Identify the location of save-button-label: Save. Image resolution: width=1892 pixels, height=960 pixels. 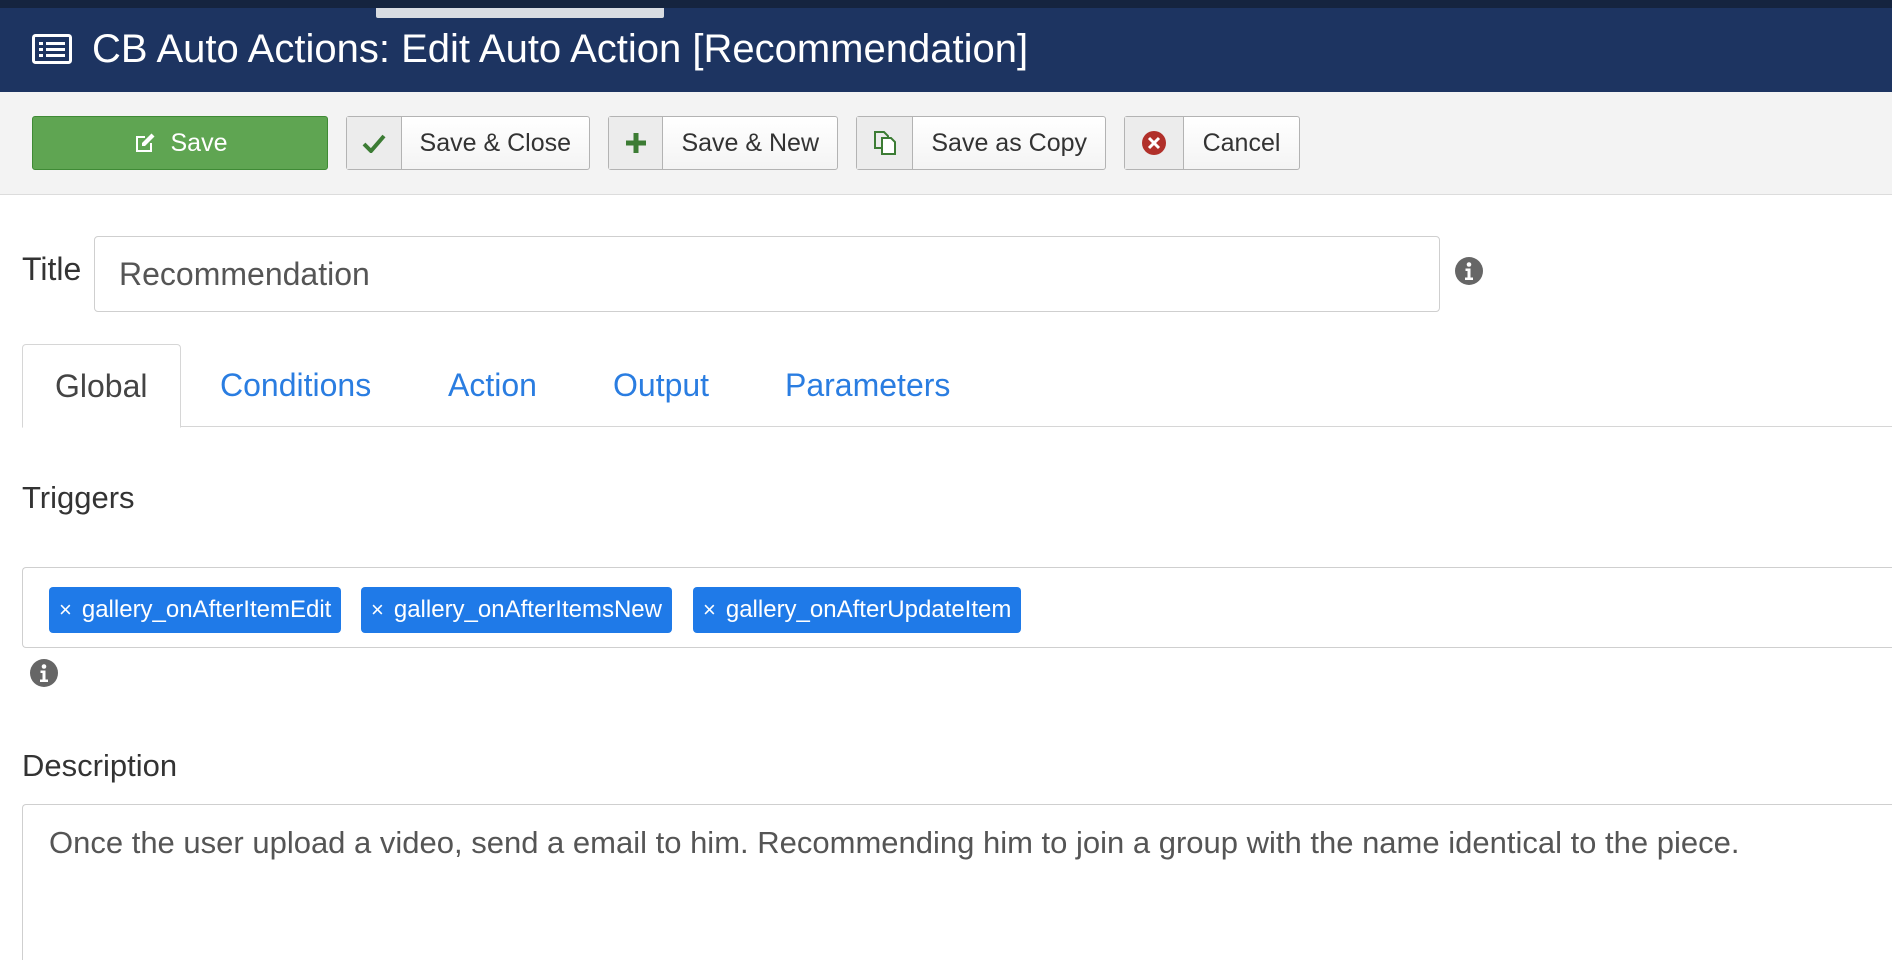
(199, 142).